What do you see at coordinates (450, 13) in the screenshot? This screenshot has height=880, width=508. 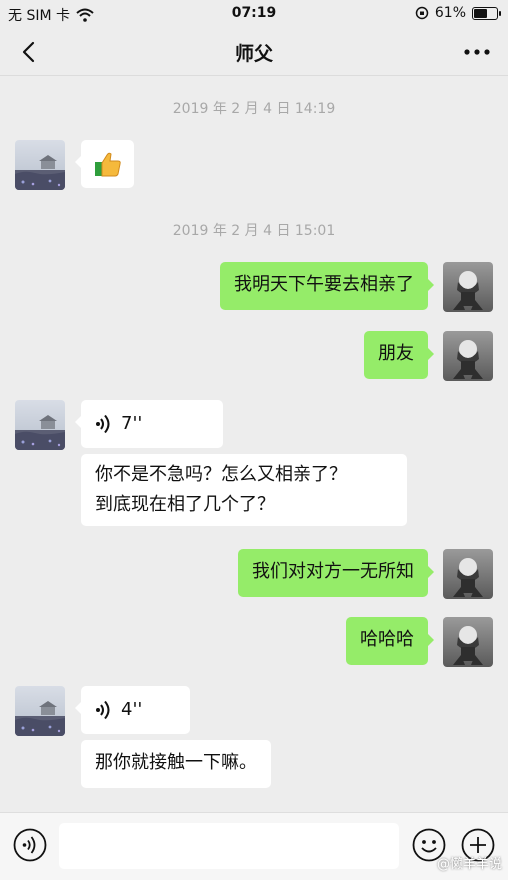 I see `battery-percent: 61%` at bounding box center [450, 13].